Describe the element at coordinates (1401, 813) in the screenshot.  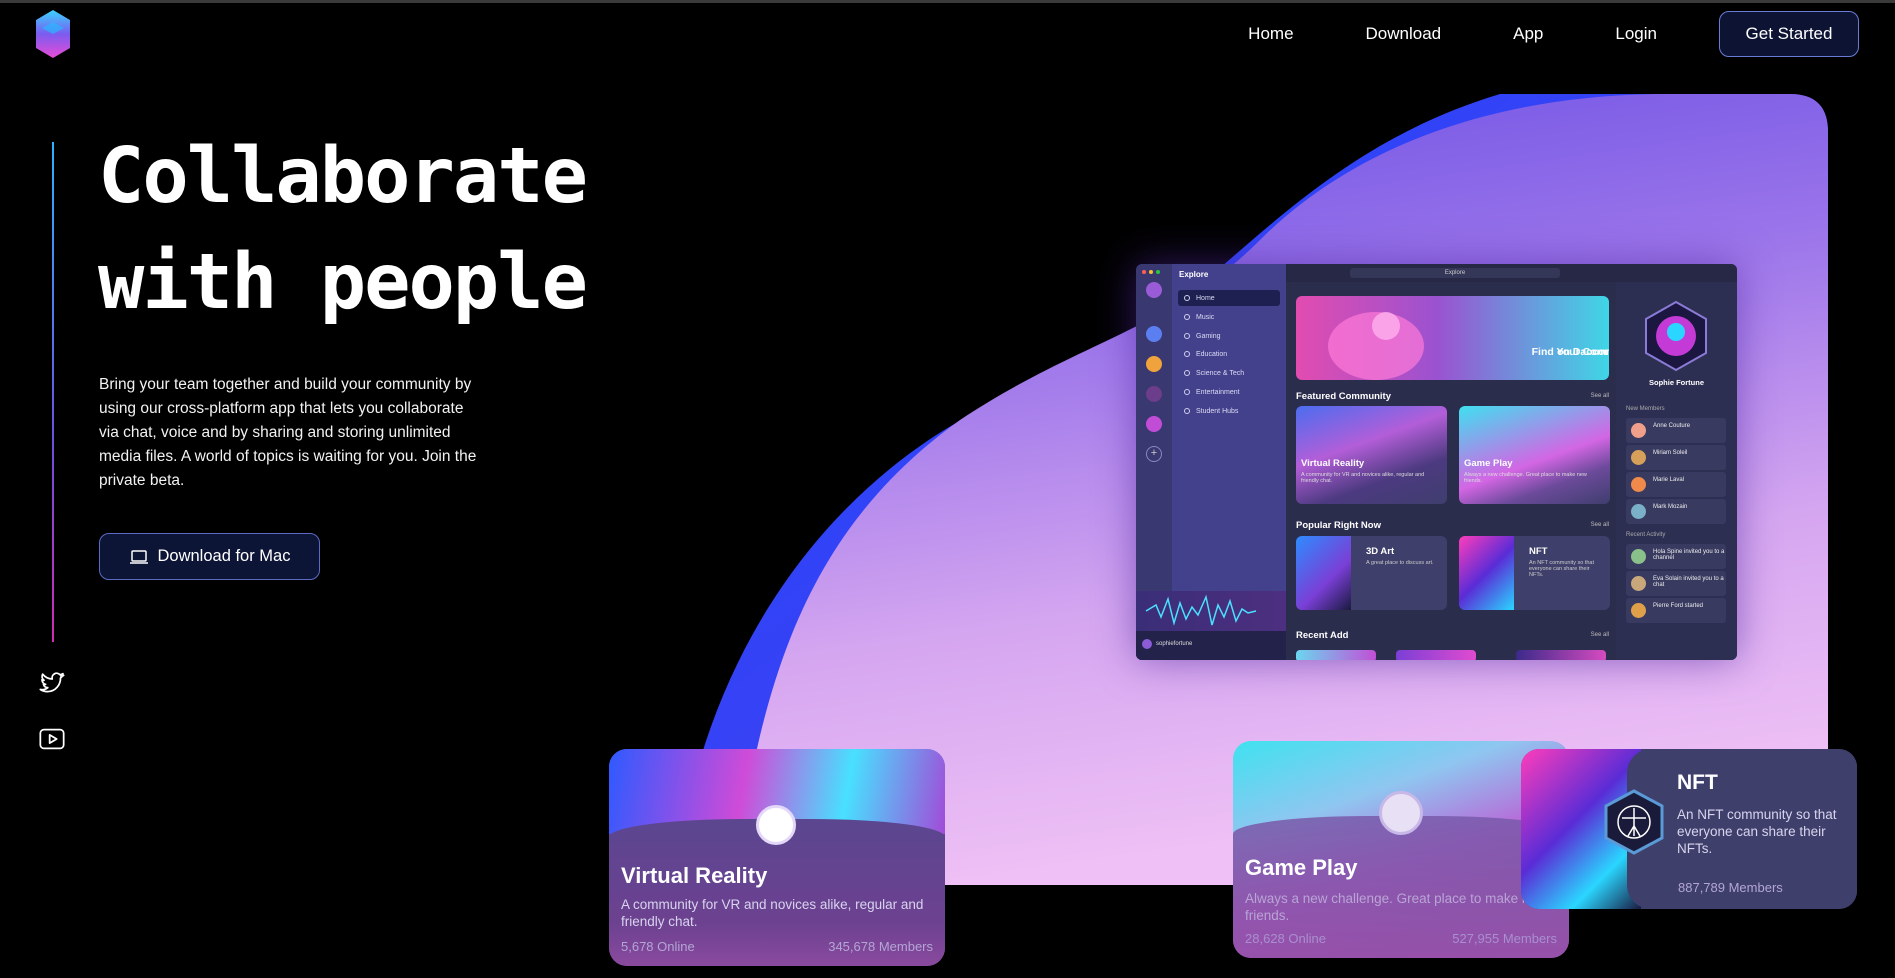
I see `game-avatar` at that location.